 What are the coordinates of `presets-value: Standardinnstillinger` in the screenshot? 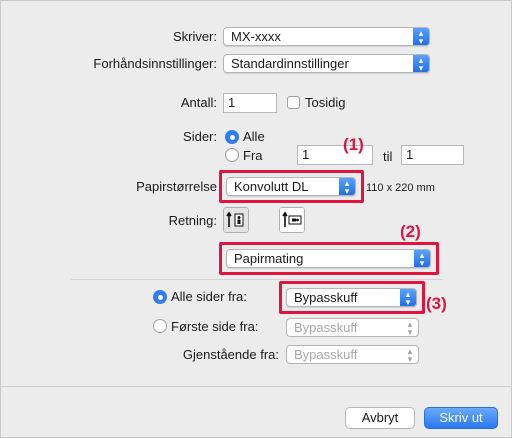 It's located at (290, 63).